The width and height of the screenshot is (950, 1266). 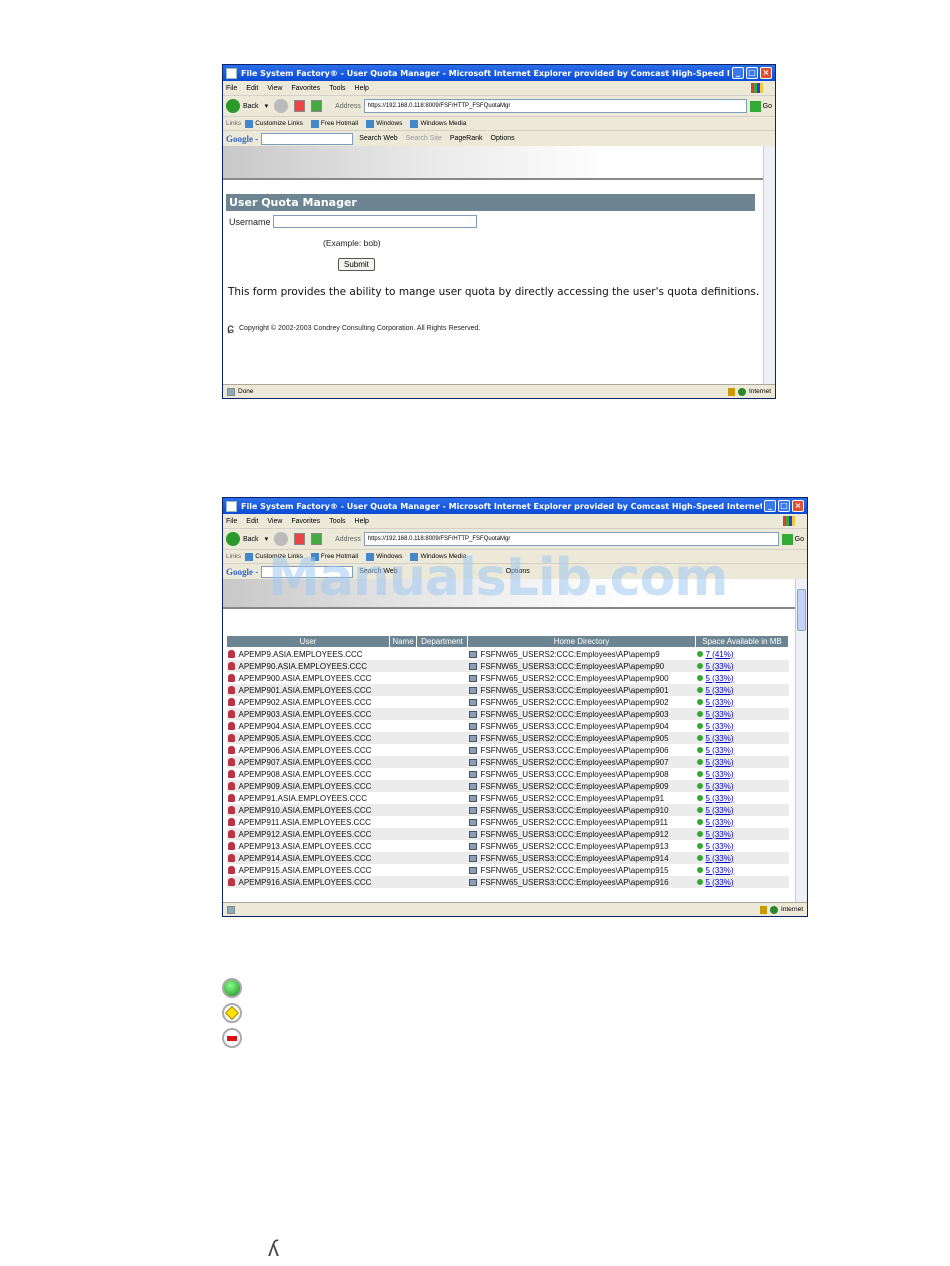 I want to click on link-windows-media: Windows Media, so click(x=438, y=123).